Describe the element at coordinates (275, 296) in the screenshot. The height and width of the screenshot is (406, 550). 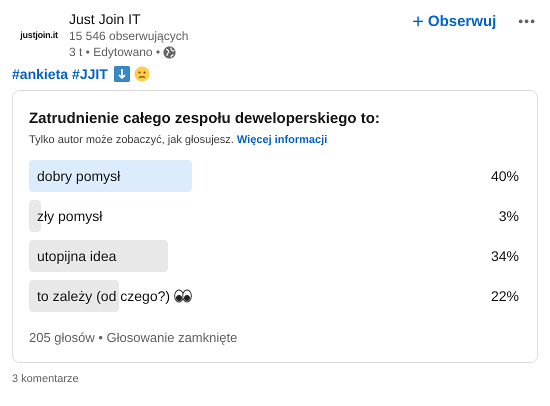
I see `poll-option: to zależy (od czego?) 22%` at that location.